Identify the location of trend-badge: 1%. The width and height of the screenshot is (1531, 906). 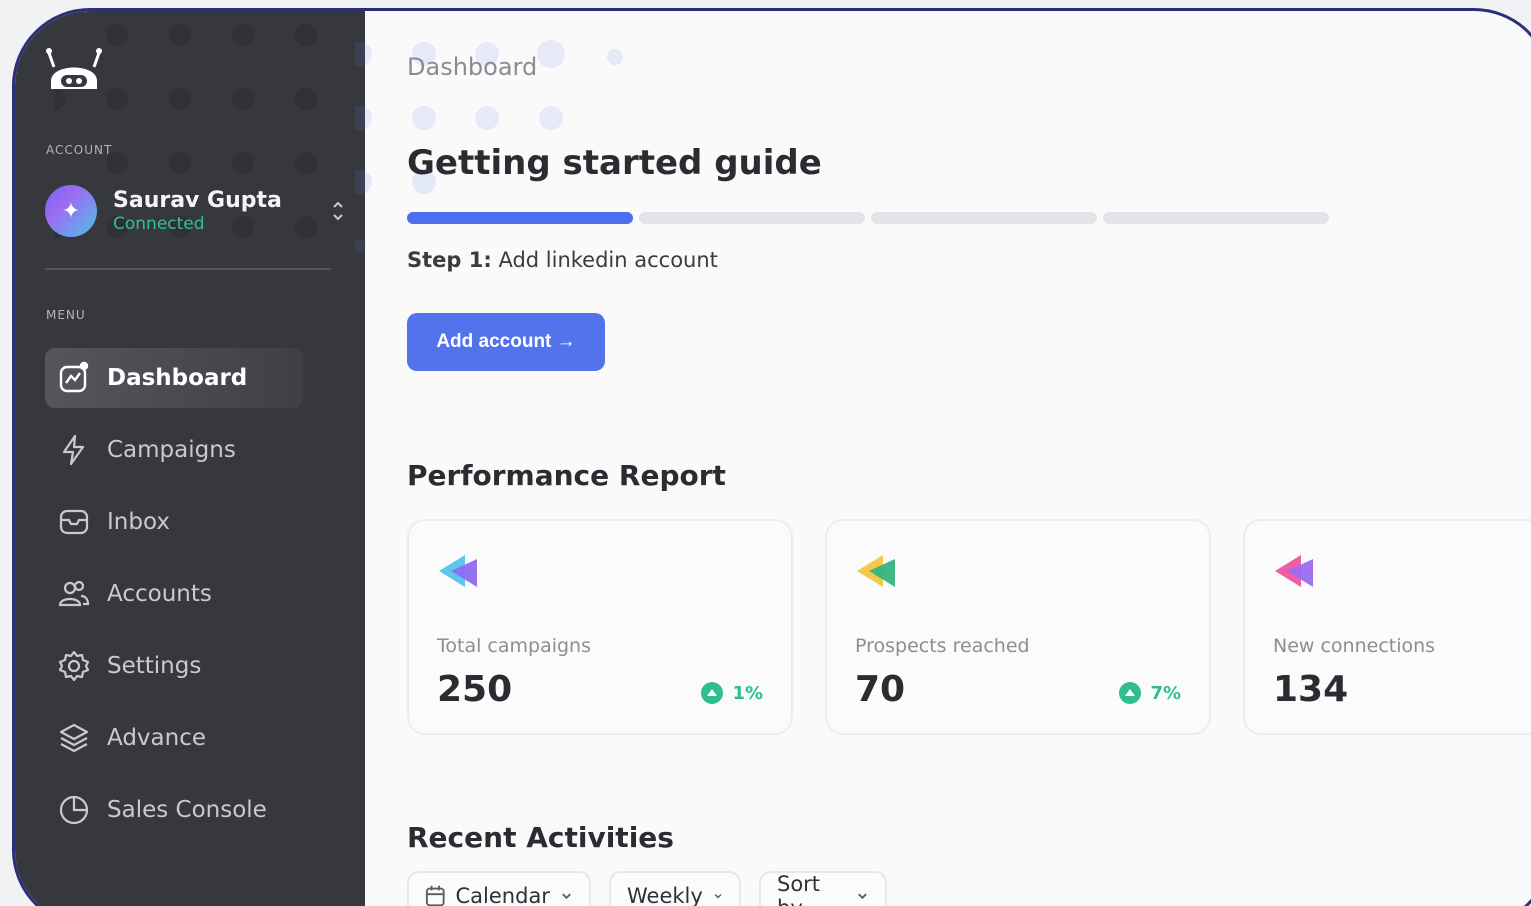
(731, 693).